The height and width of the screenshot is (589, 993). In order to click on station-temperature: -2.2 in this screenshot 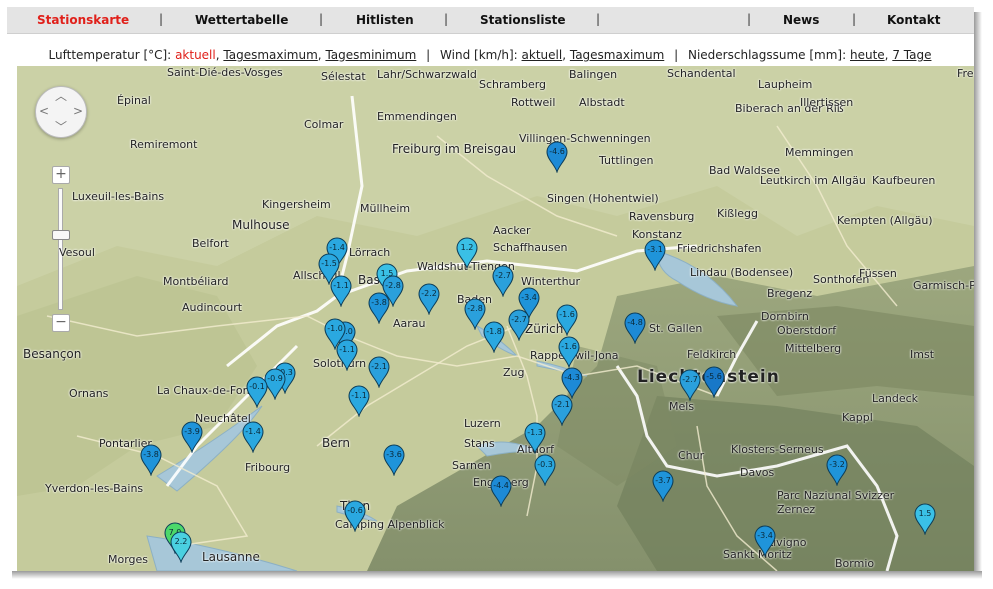, I will do `click(429, 293)`.